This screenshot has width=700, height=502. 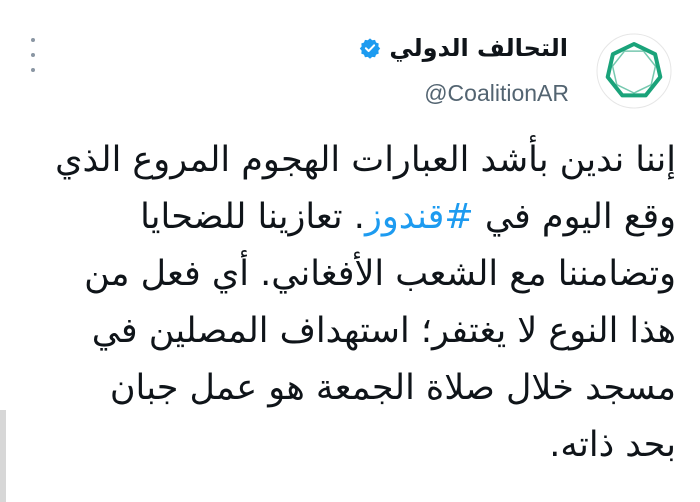 I want to click on tweet-text-fragment: مع الشعب الأفغاني. أي فعل من, so click(x=315, y=274).